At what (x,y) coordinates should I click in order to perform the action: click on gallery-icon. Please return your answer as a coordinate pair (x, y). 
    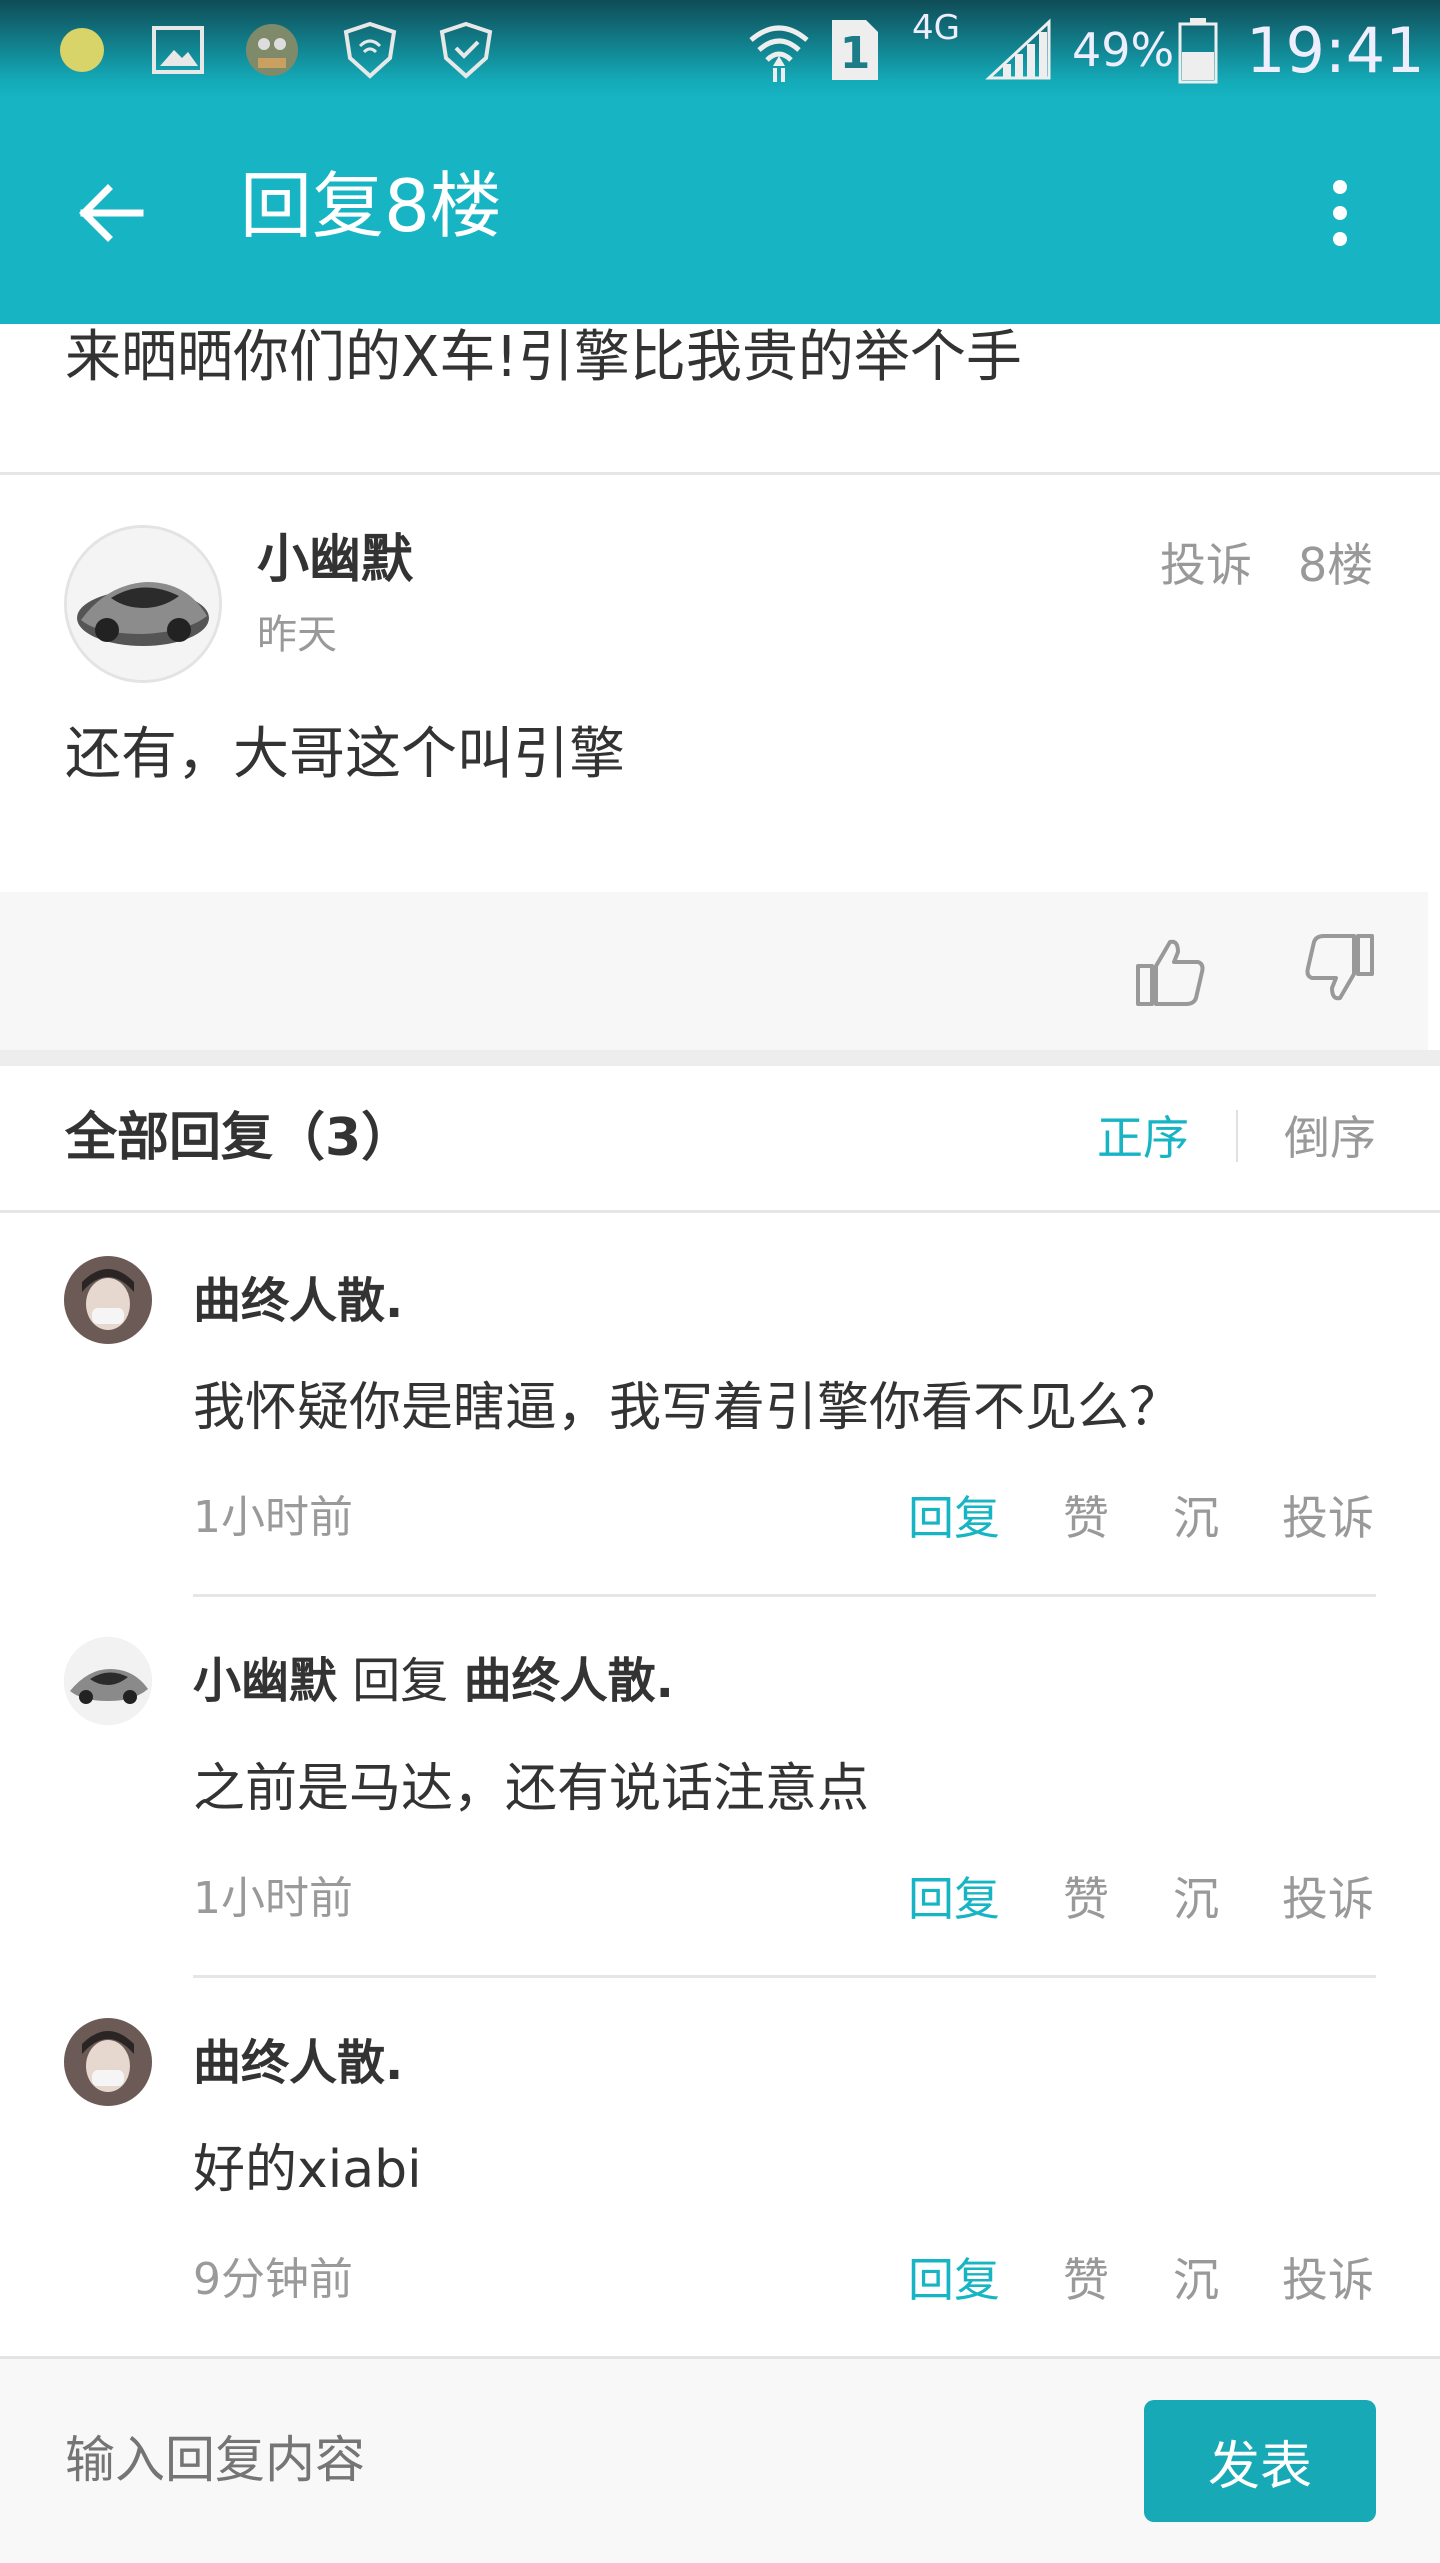
    Looking at the image, I should click on (178, 50).